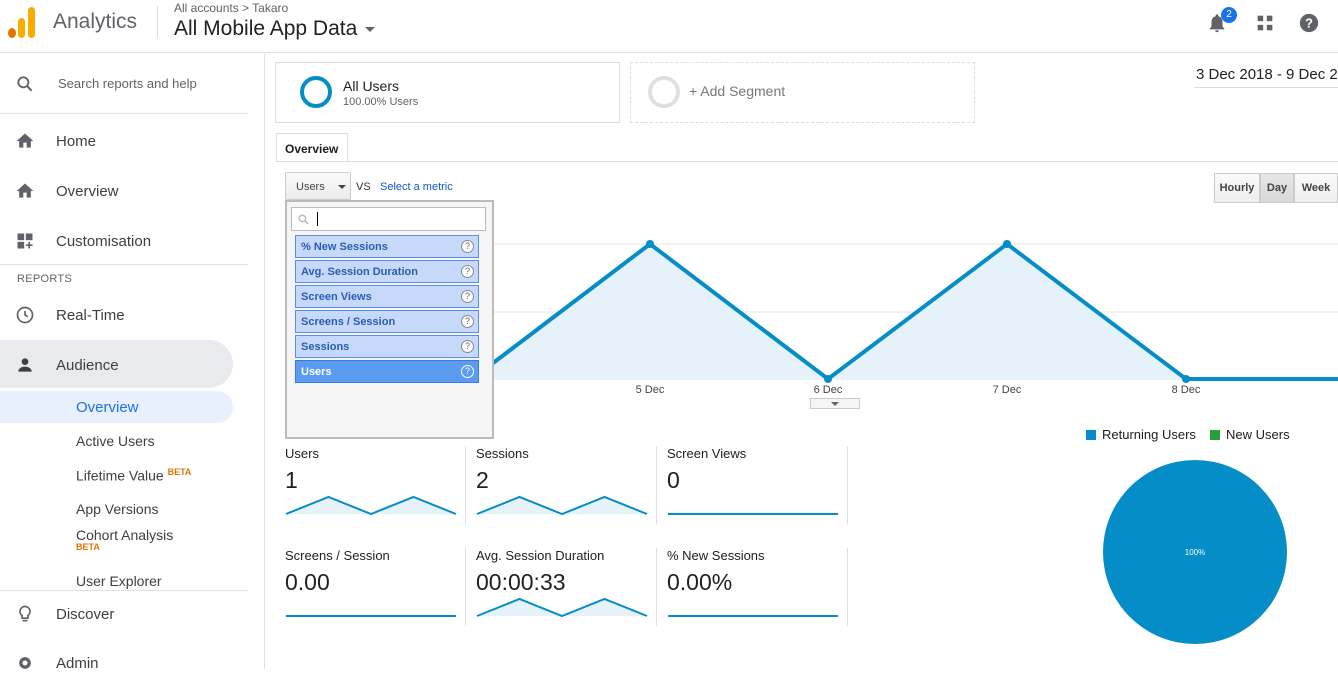 Image resolution: width=1338 pixels, height=686 pixels. What do you see at coordinates (270, 8) in the screenshot?
I see `breadcrumb-account: Takaro` at bounding box center [270, 8].